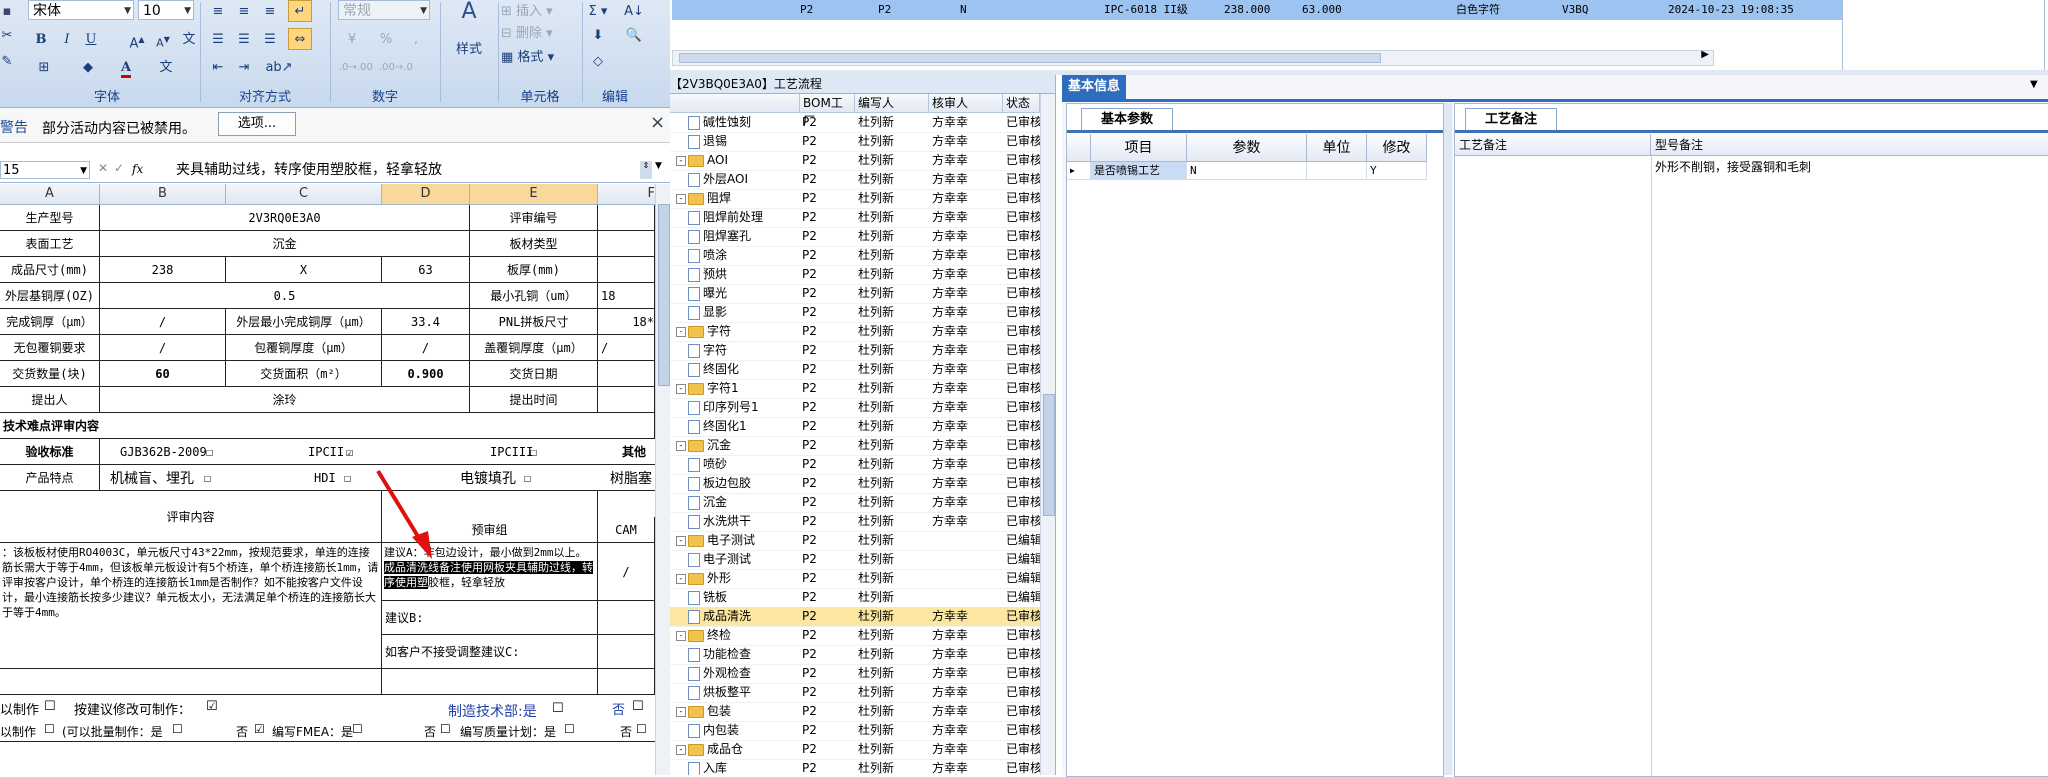 The height and width of the screenshot is (777, 2048). I want to click on chevron-right-icon: ▶, so click(1705, 54).